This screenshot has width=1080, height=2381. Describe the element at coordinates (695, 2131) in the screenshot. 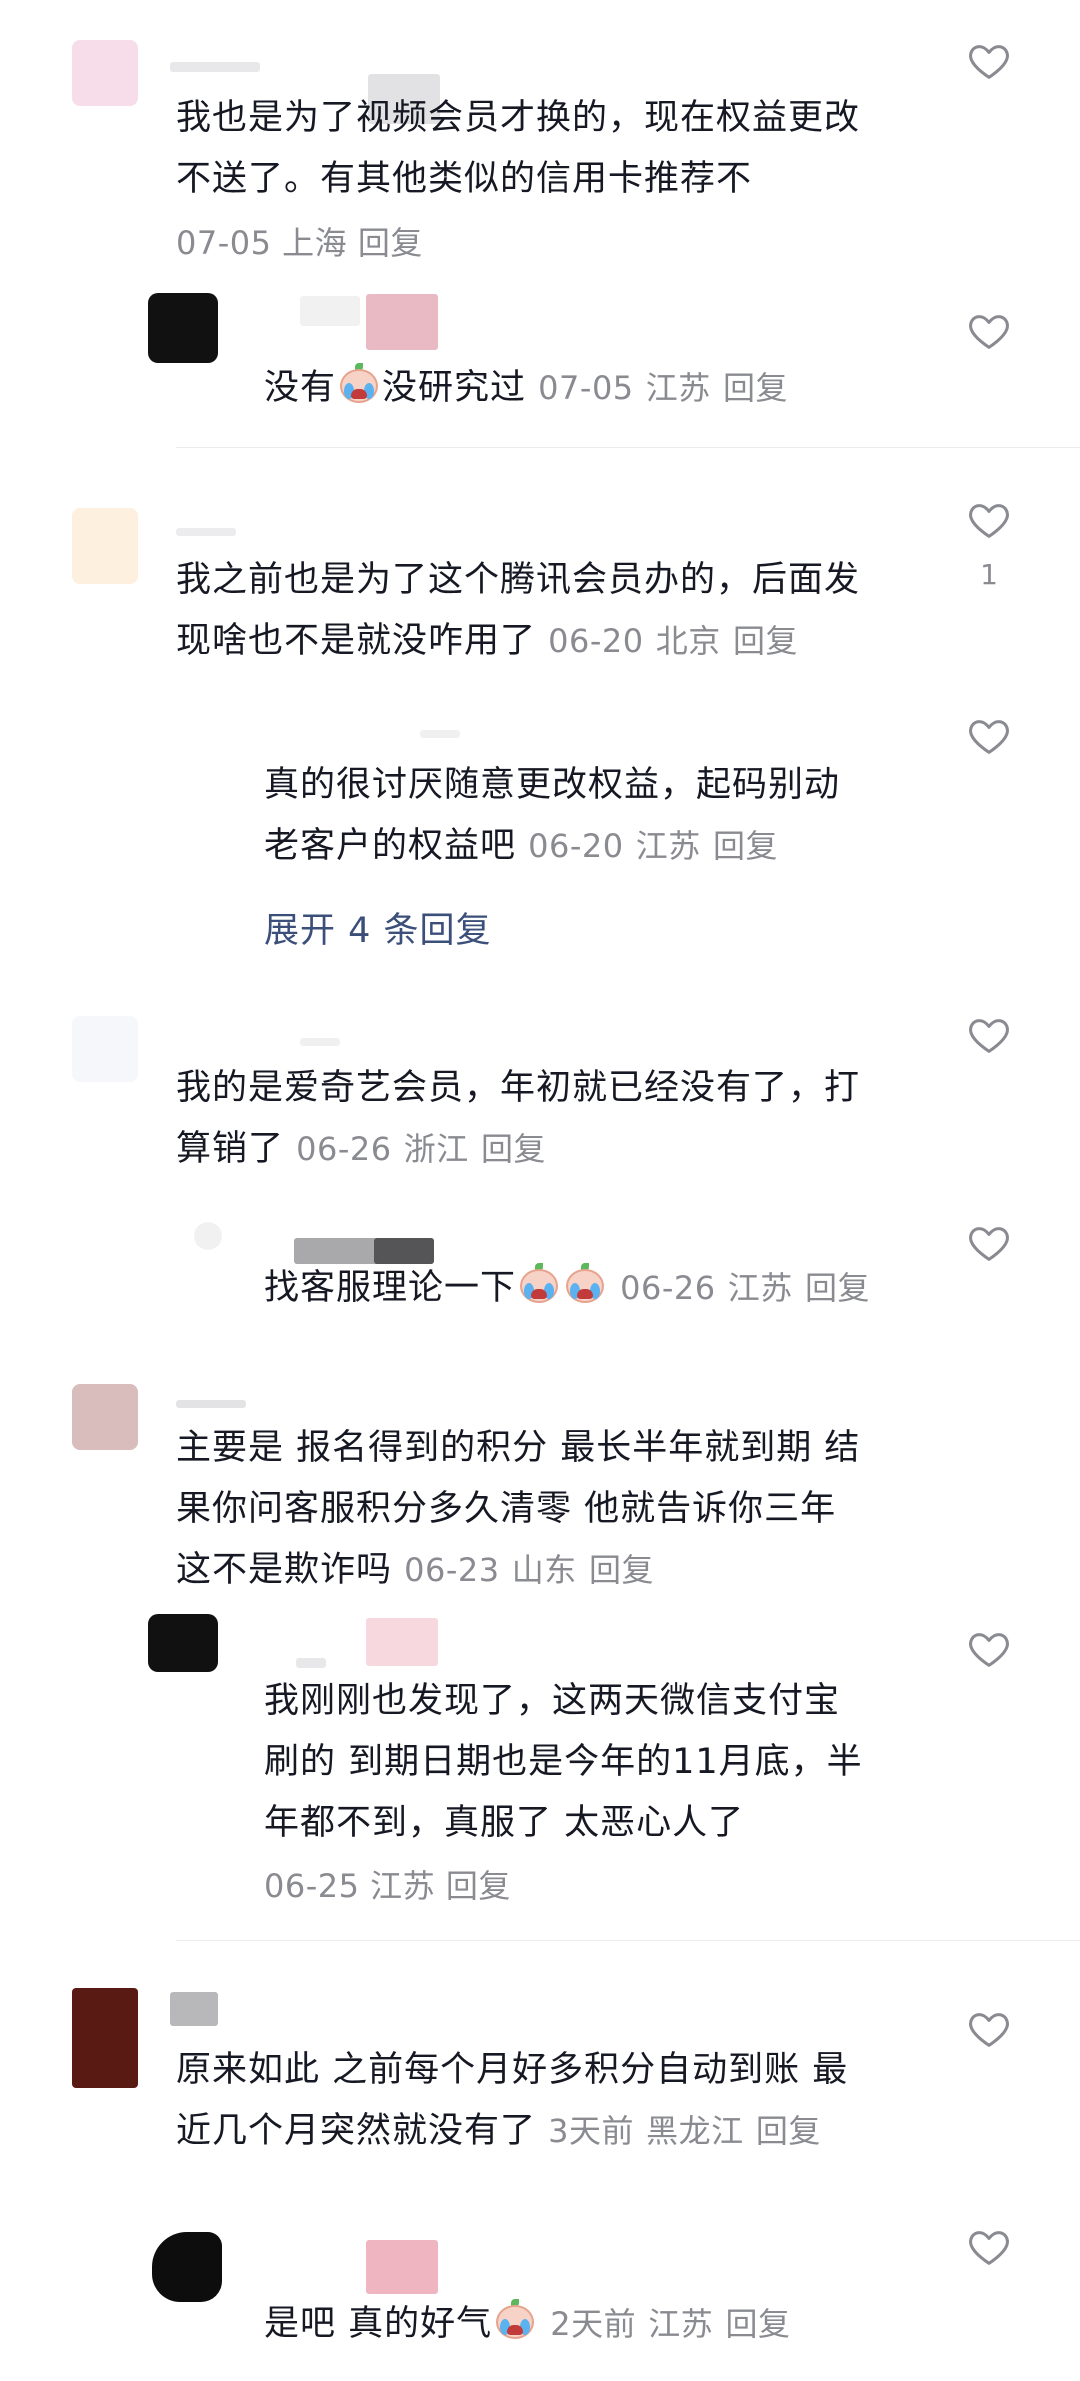

I see `comment-location: 黑龙江` at that location.